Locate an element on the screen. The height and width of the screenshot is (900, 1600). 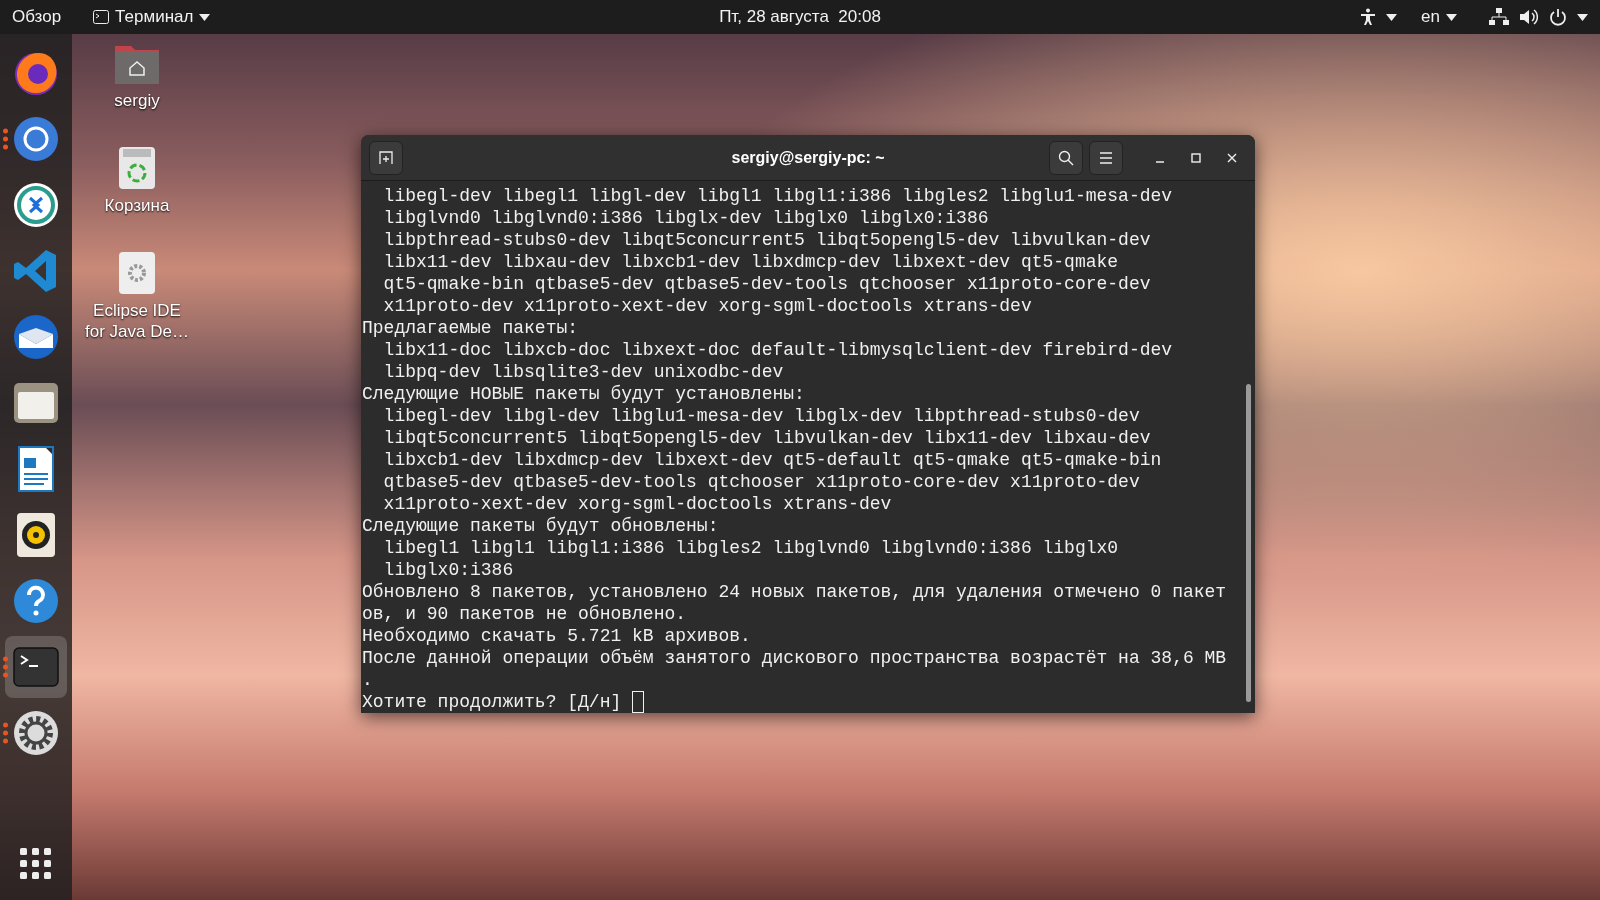
terminal-line: Обновлено 8 пакетов, установлено 24 новых пакетов, для удаления отмечено 0 пакет is located at coordinates (795, 592).